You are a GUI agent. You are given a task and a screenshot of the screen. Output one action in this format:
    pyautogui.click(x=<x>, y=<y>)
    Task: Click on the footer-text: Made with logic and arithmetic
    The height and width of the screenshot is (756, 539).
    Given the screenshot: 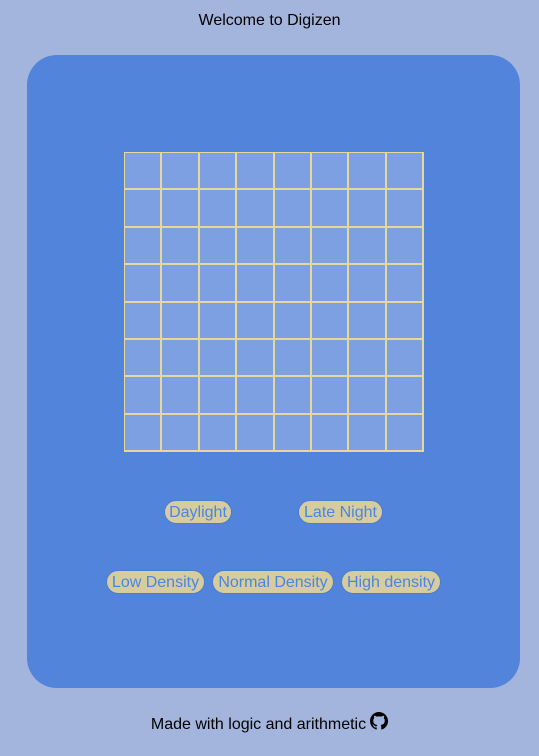 What is the action you would take?
    pyautogui.click(x=258, y=724)
    